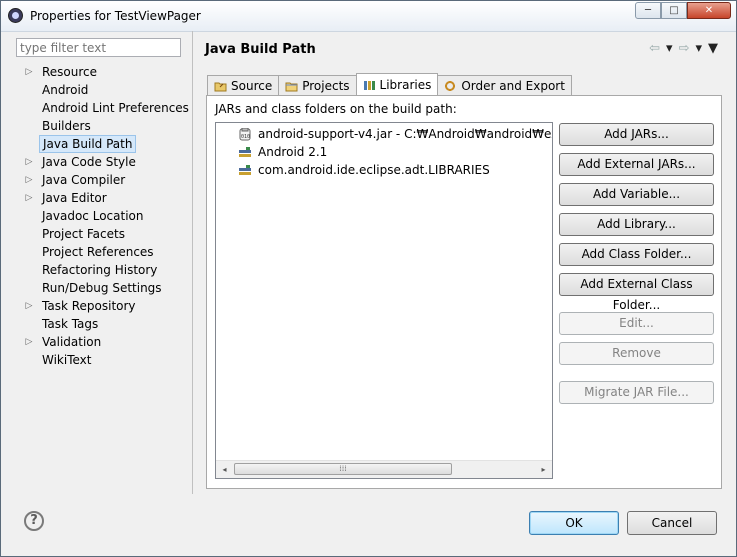 The width and height of the screenshot is (737, 557). I want to click on tree-item-java-build-path: Java Build Path, so click(101, 144).